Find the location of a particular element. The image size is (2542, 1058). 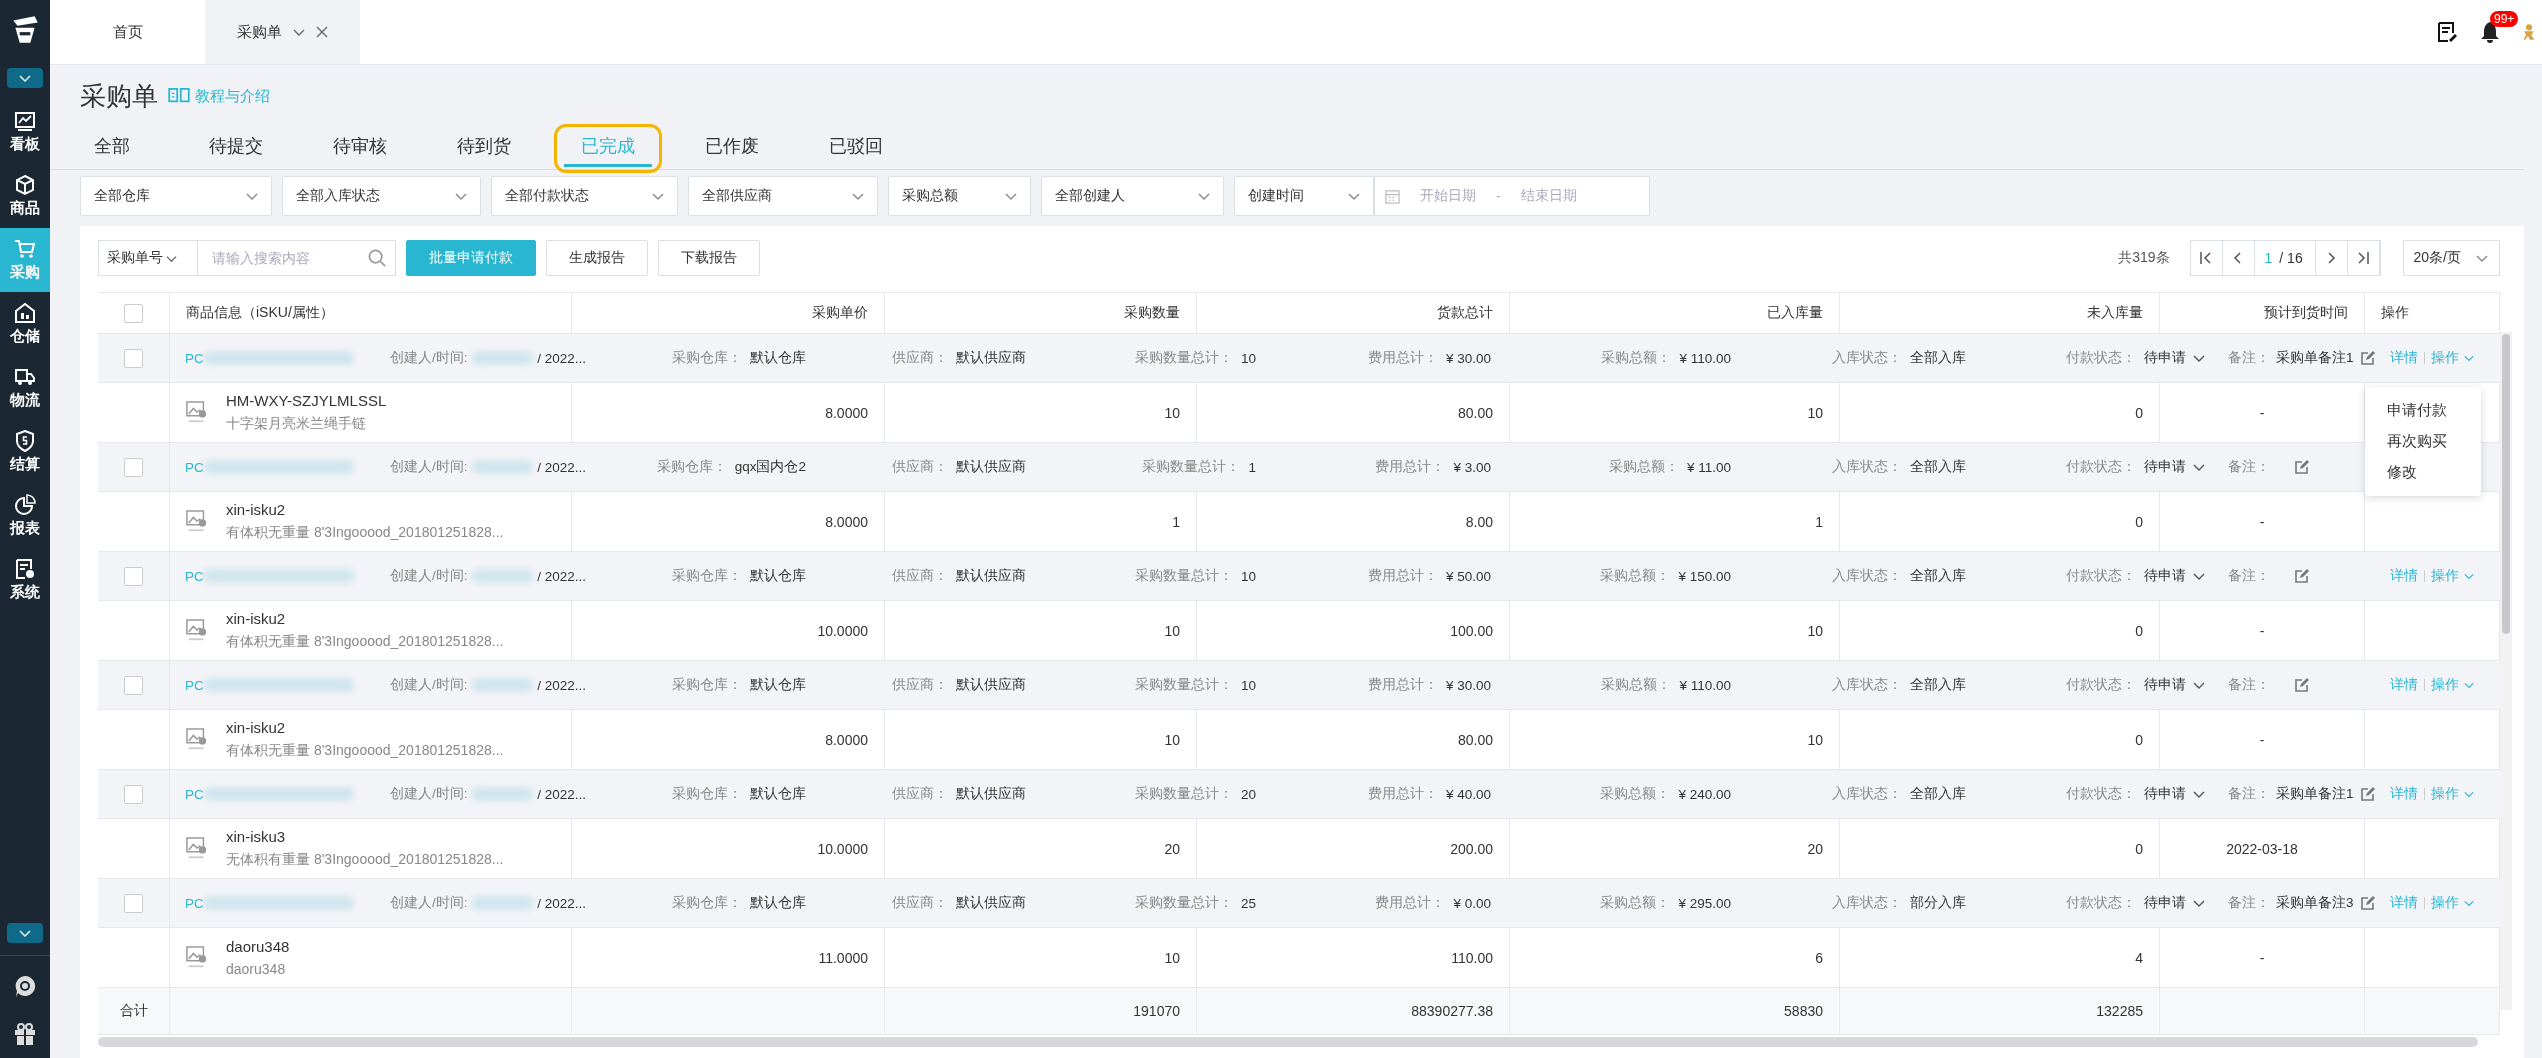

status-tab: 已驳回 is located at coordinates (856, 146).